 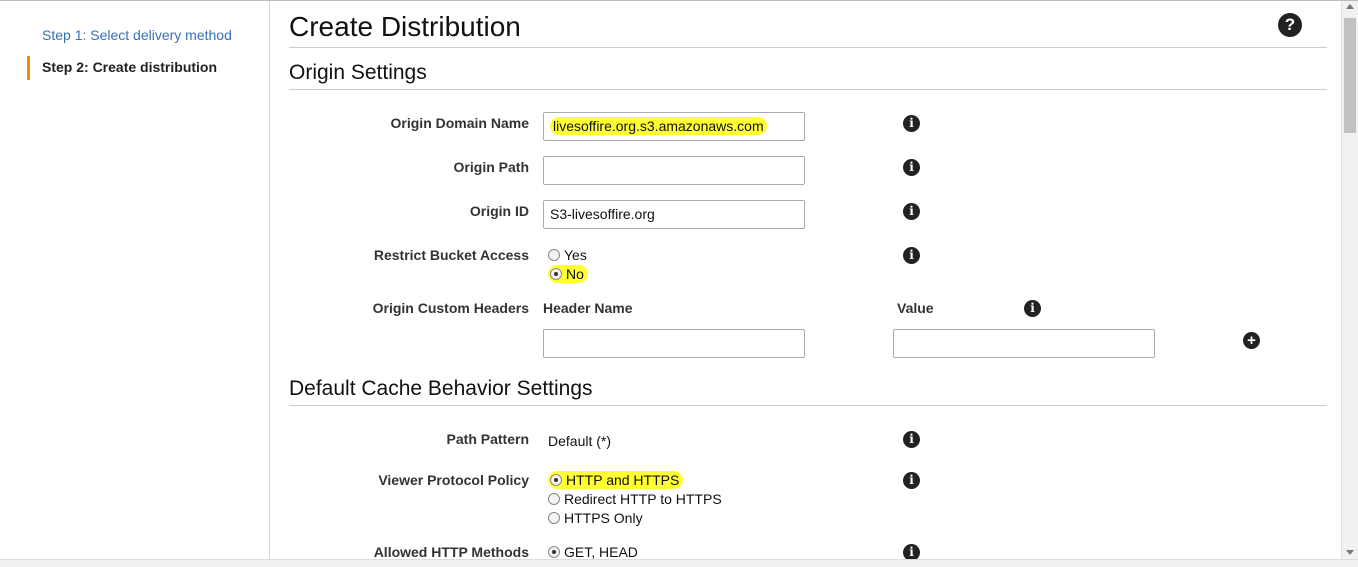 I want to click on origin-custom-headers-label: Origin Custom Headers, so click(x=450, y=308).